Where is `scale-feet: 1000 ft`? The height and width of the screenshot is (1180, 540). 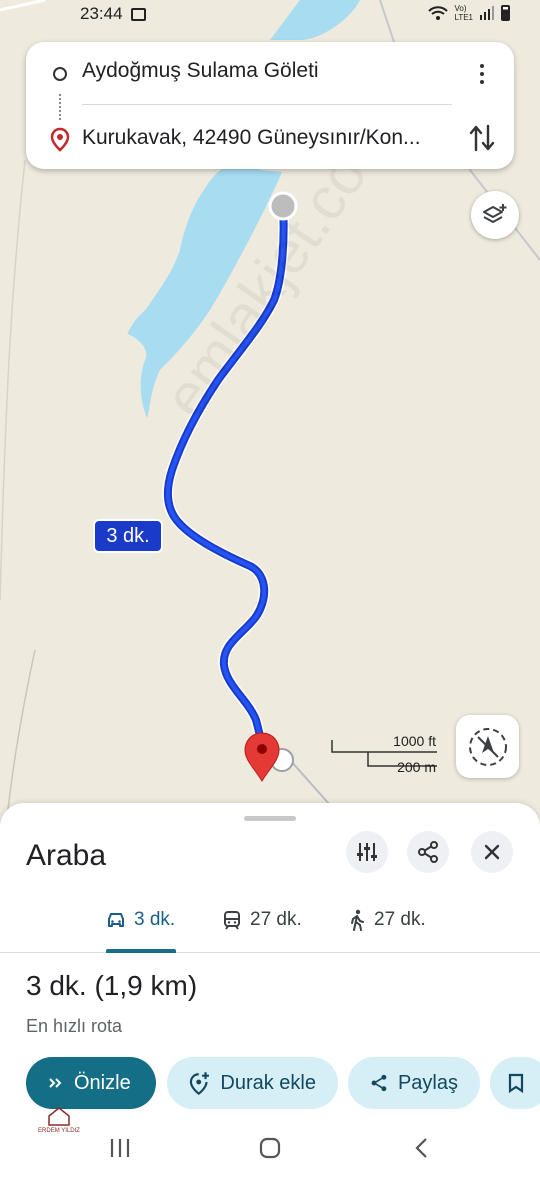
scale-feet: 1000 ft is located at coordinates (414, 741).